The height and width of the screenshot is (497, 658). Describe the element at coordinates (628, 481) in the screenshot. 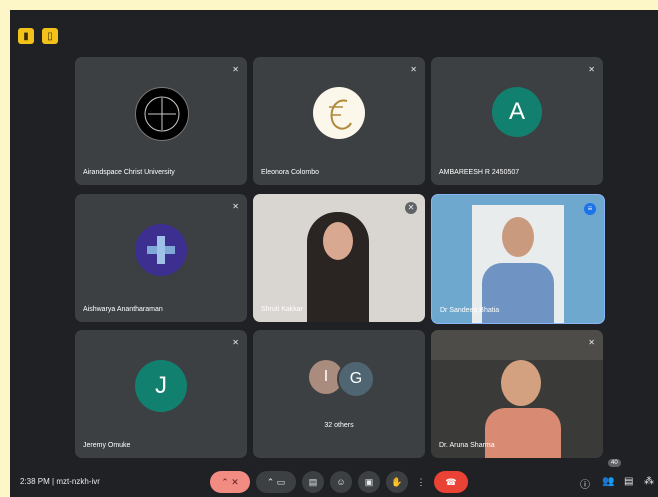

I see `chat-icon: ▤` at that location.